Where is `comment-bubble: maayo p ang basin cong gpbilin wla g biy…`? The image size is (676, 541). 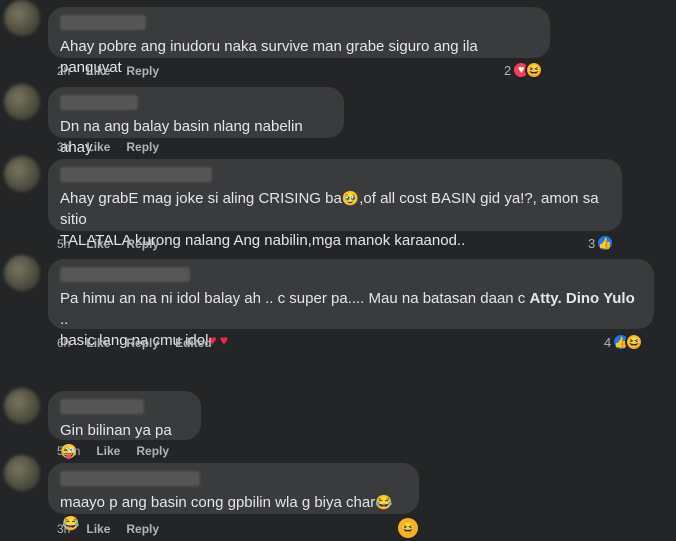
comment-bubble: maayo p ang basin cong gpbilin wla g biy… is located at coordinates (233, 497).